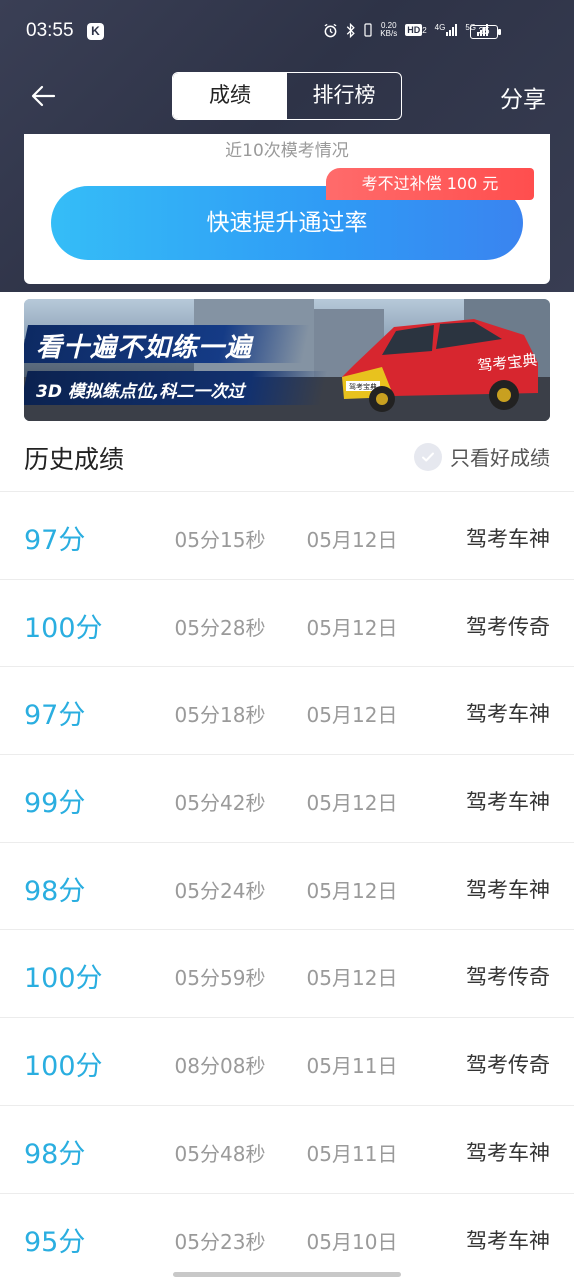  I want to click on signal-4g: 4G, so click(446, 30).